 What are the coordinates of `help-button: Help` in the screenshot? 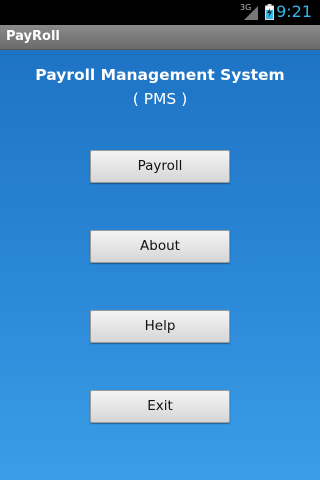 It's located at (160, 326).